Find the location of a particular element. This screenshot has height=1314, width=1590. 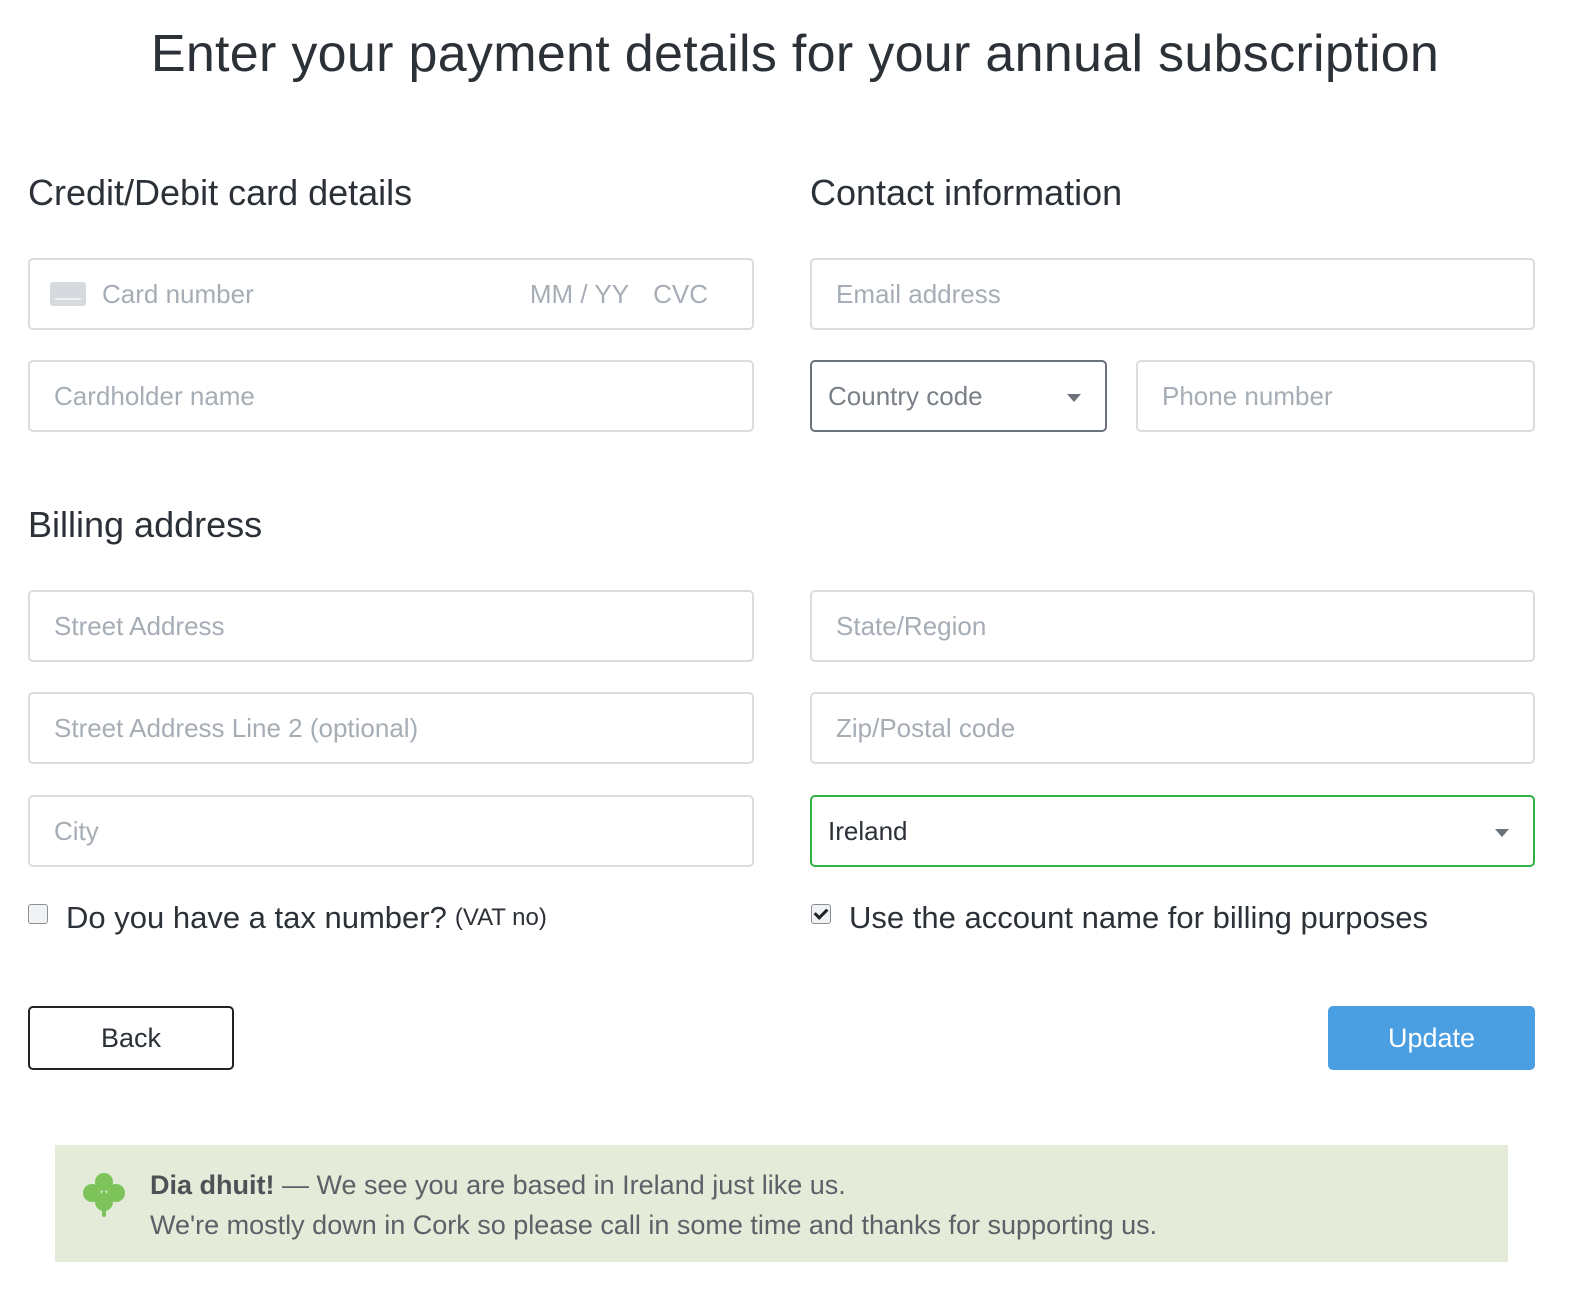

city-field is located at coordinates (391, 831).